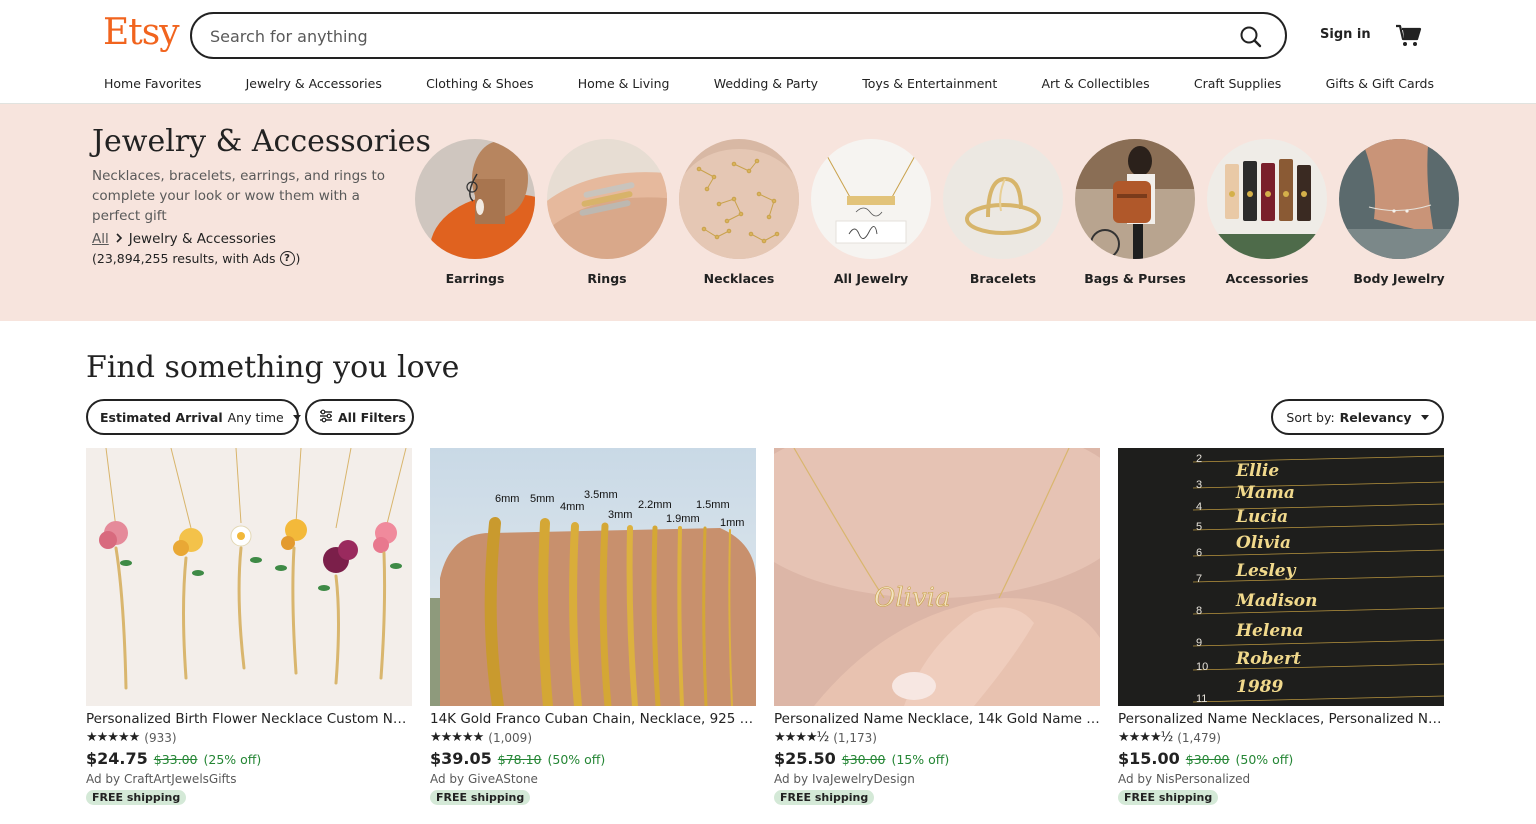  Describe the element at coordinates (593, 577) in the screenshot. I see `listing-image-cuban-chain: 6mm 5mm 4mm 3.5mm 3mm 2.2mm 1.9mm 1.5mm 1mm` at that location.